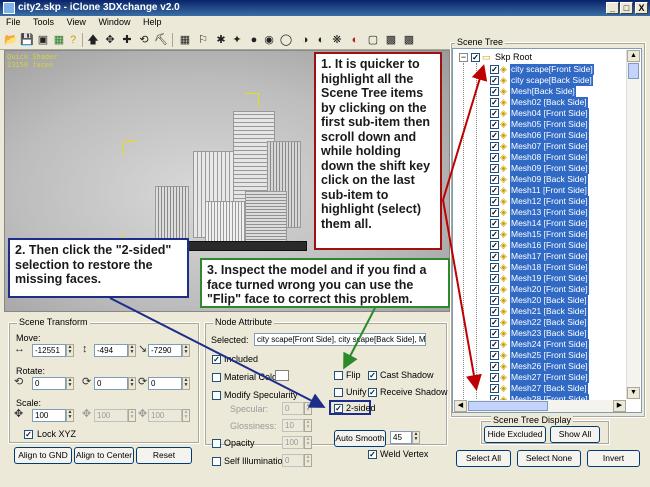 The image size is (650, 487). Describe the element at coordinates (217, 352) in the screenshot. I see `arrow-to-two-sided` at that location.